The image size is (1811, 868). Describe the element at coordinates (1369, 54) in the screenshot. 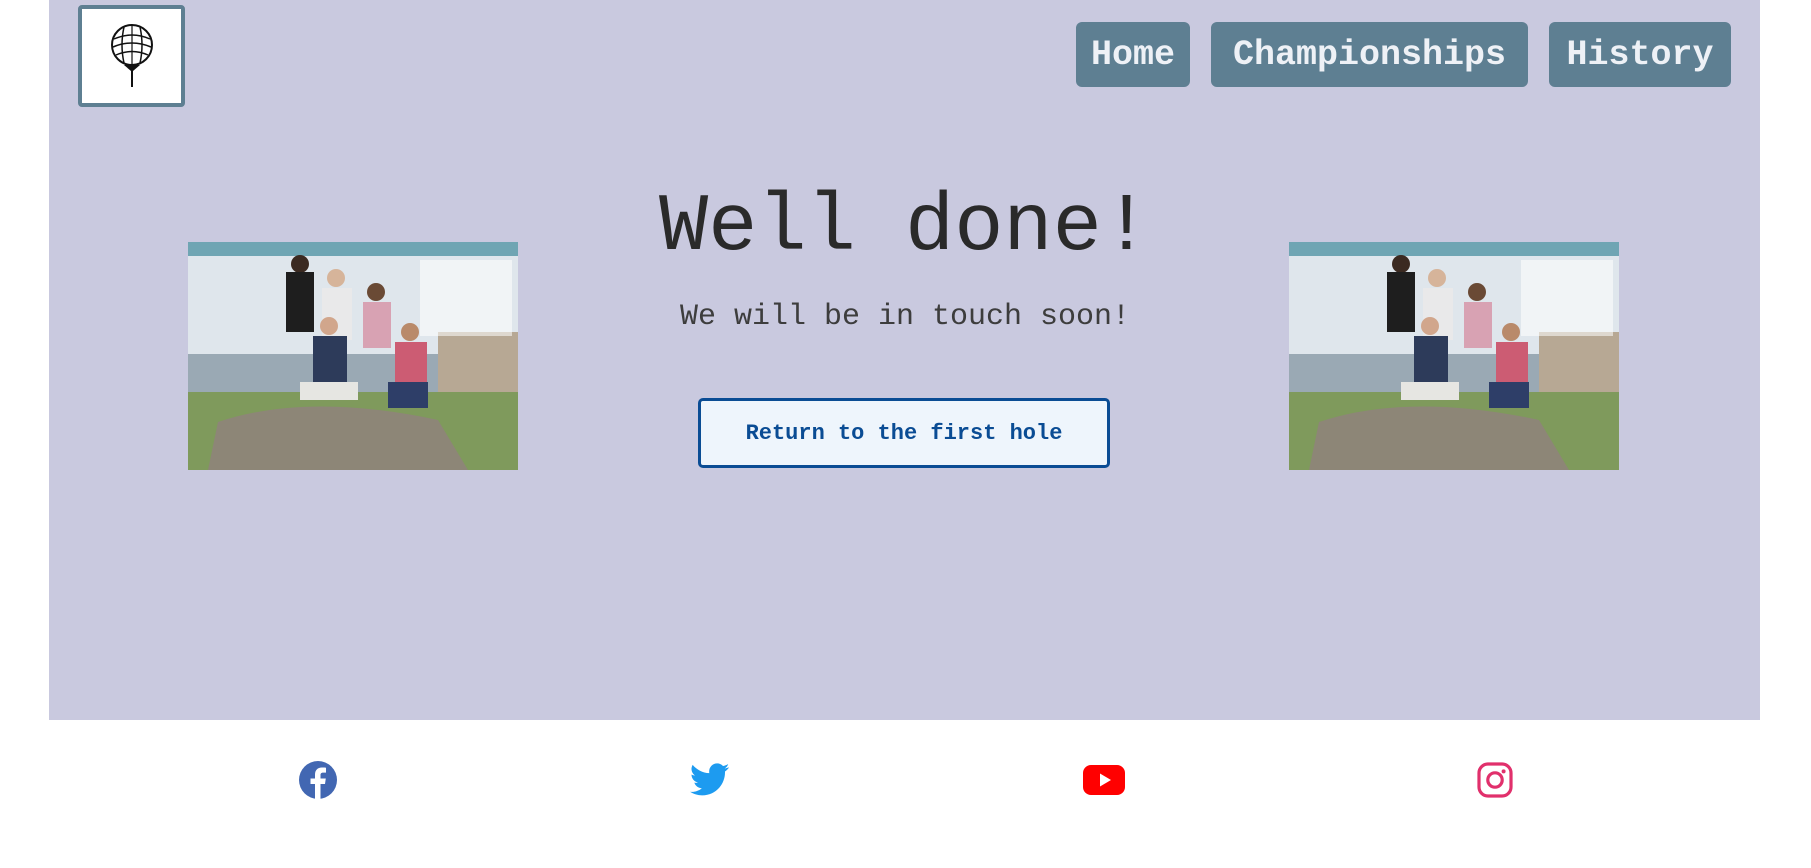

I see `nav-championships: Championships` at that location.